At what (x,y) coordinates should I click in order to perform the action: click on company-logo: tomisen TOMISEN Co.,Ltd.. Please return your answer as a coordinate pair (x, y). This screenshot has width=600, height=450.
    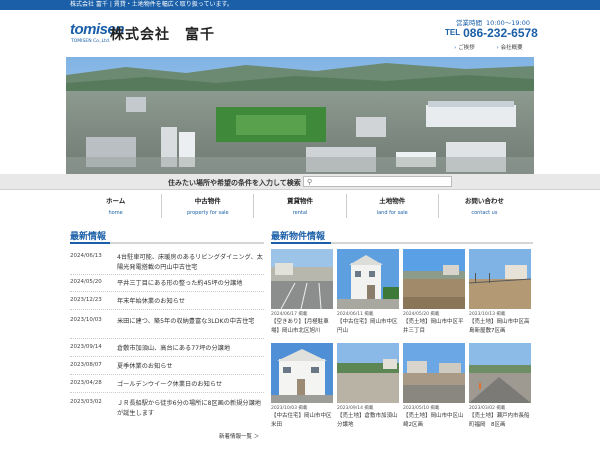
    Looking at the image, I should click on (97, 35).